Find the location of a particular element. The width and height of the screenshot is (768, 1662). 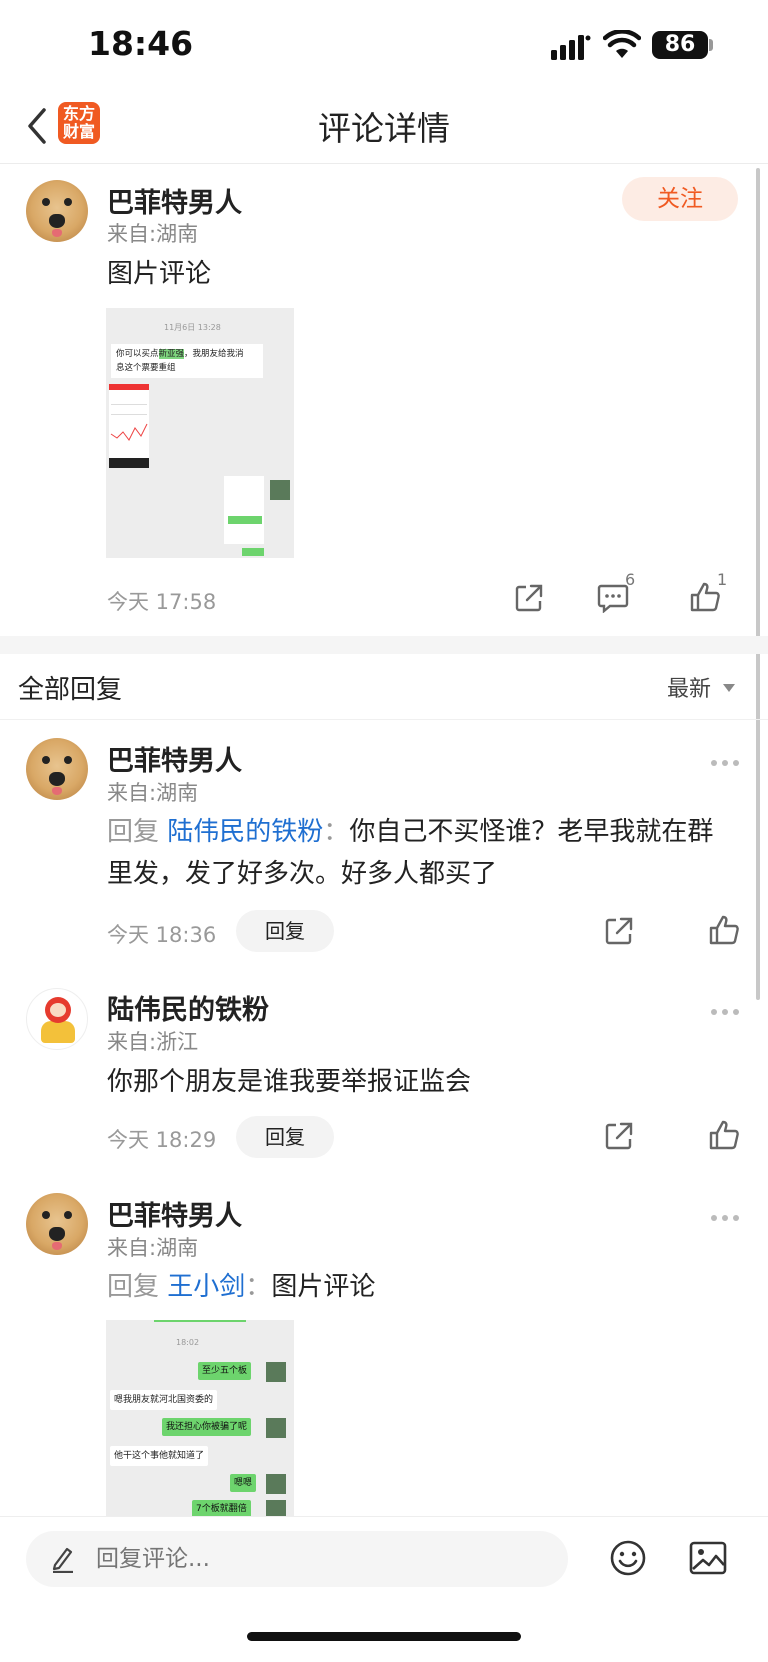

reply-text: 回复 陆伟民的铁粉：你自己不买怪谁？老早我就在群里发，发了好多次。好多人都买了 is located at coordinates (417, 853).